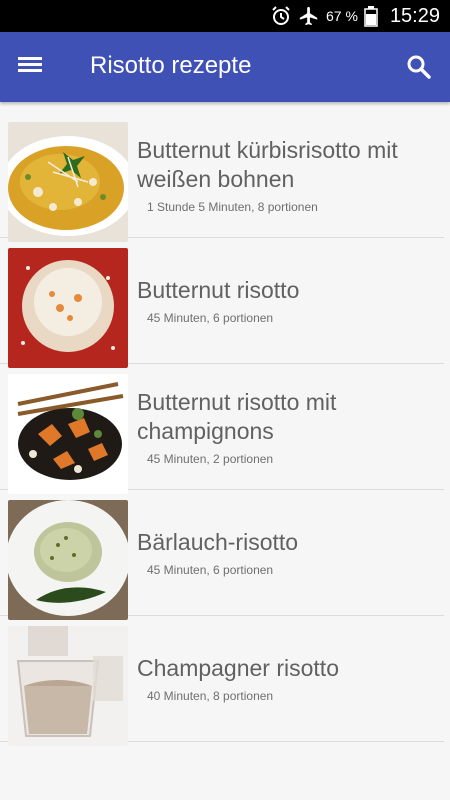 The width and height of the screenshot is (450, 800). Describe the element at coordinates (218, 542) in the screenshot. I see `recipe-title: Bärlauch-risotto` at that location.